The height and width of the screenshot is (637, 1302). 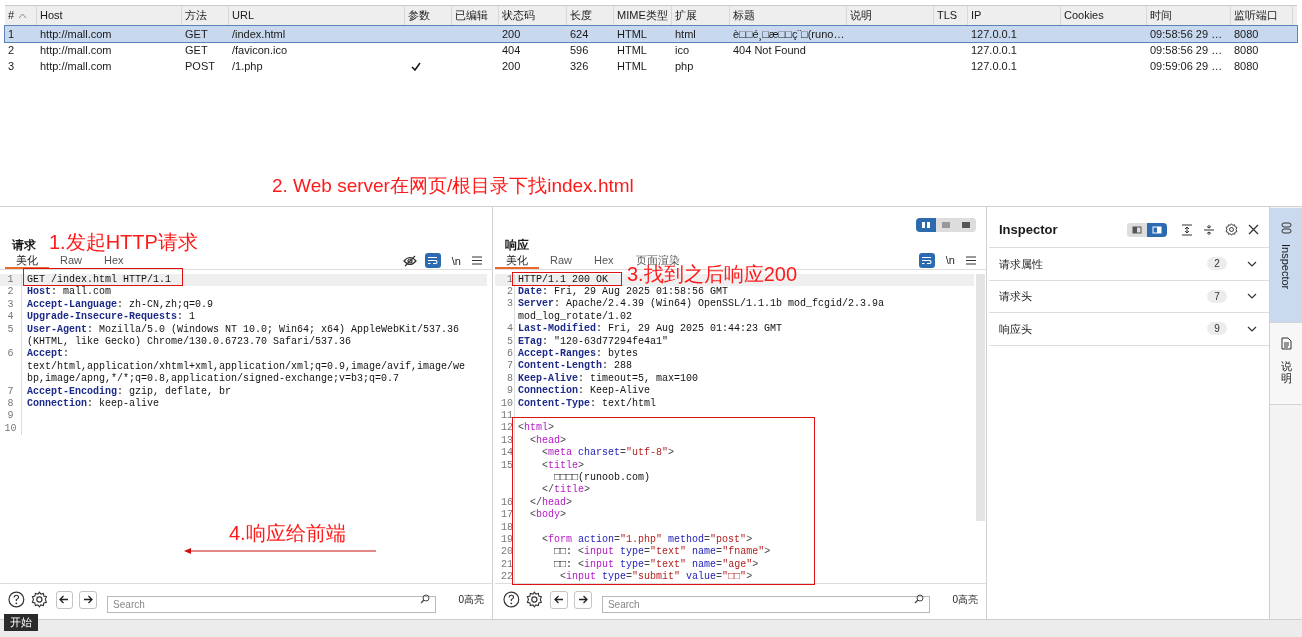 I want to click on column-header: URL, so click(x=243, y=15).